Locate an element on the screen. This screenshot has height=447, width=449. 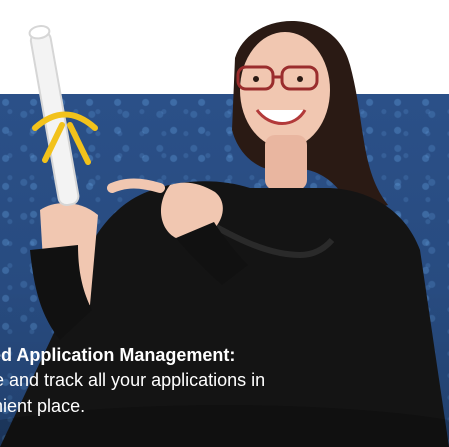
feature-description-line-1: e and track all your applications in is located at coordinates (133, 380).